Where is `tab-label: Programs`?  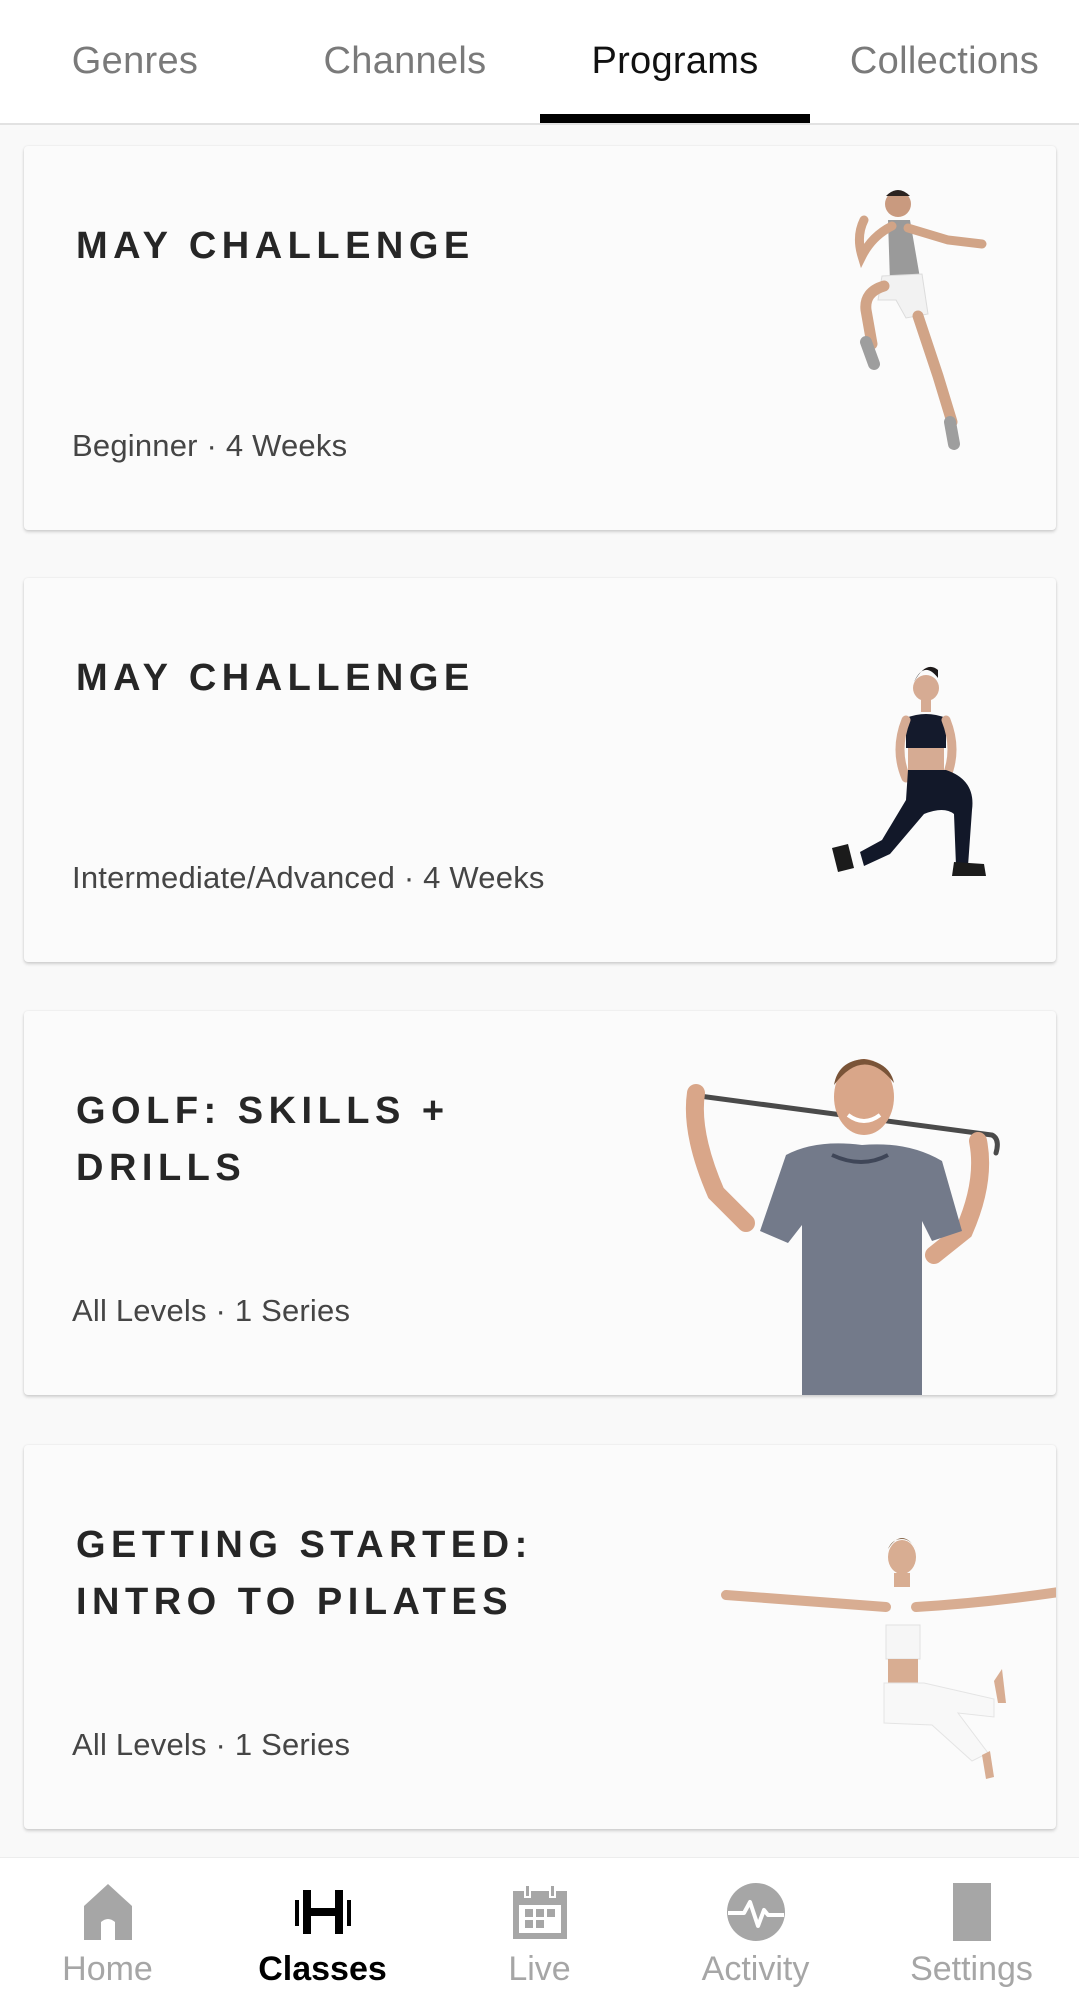
tab-label: Programs is located at coordinates (675, 61).